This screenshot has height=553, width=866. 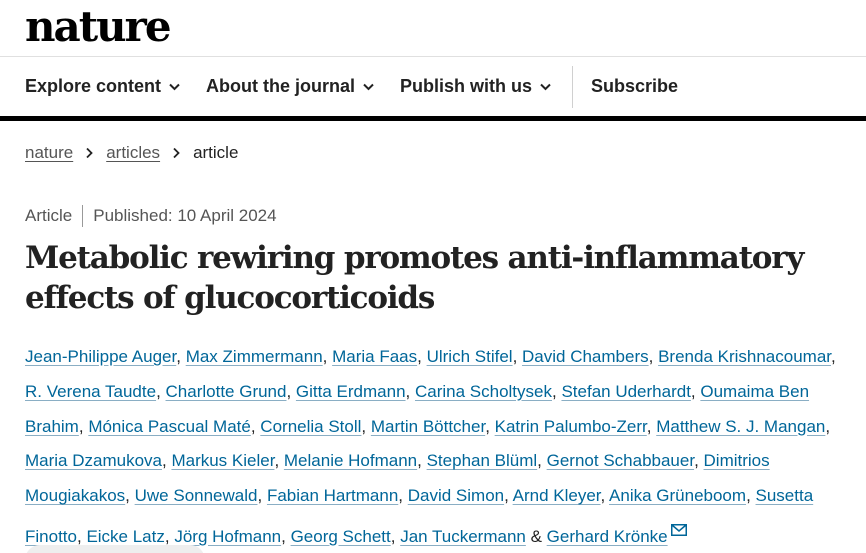 I want to click on nav-explore-content-label: Explore content, so click(x=93, y=86).